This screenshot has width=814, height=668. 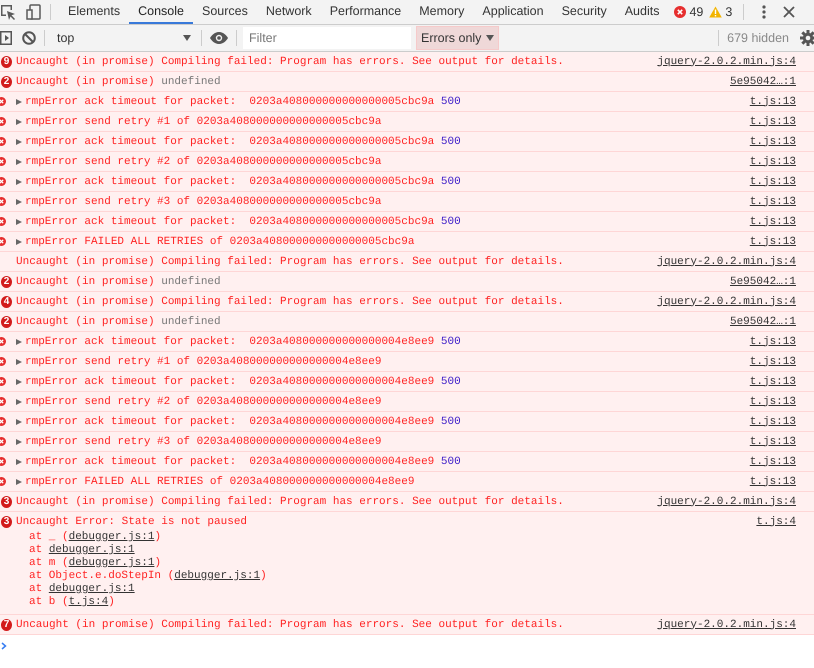 What do you see at coordinates (203, 122) in the screenshot?
I see `message-text: rmpError send retry #1 of 0203a408000000000000005cbc9a` at bounding box center [203, 122].